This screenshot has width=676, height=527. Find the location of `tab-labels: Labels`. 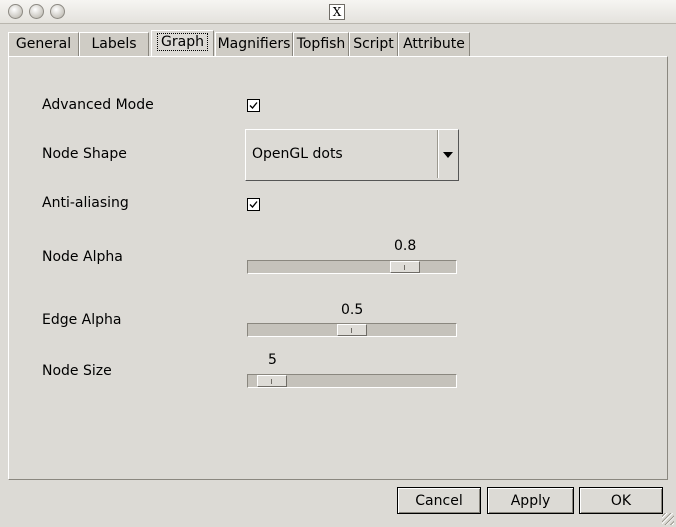

tab-labels: Labels is located at coordinates (114, 44).